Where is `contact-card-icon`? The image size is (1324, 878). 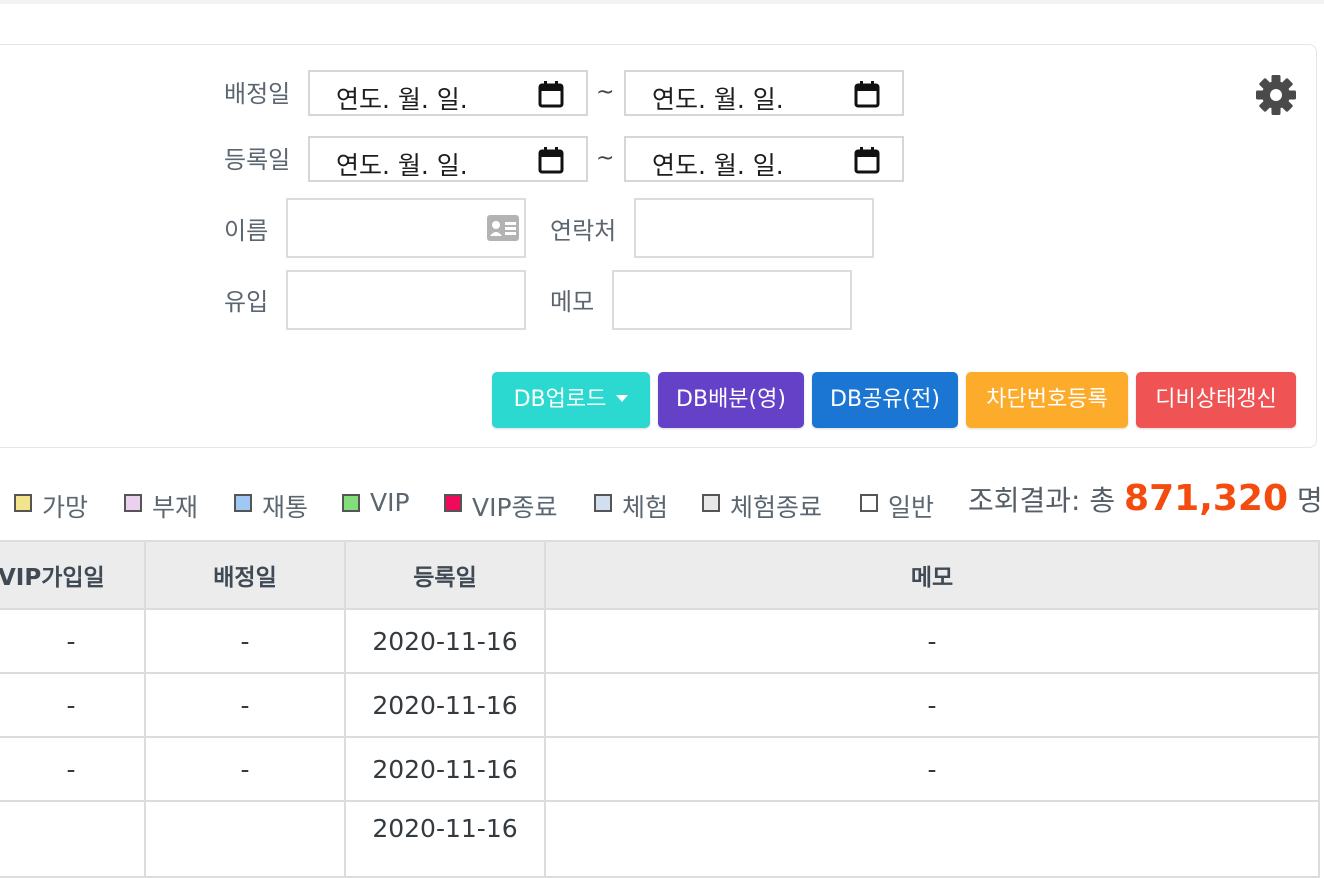
contact-card-icon is located at coordinates (503, 228).